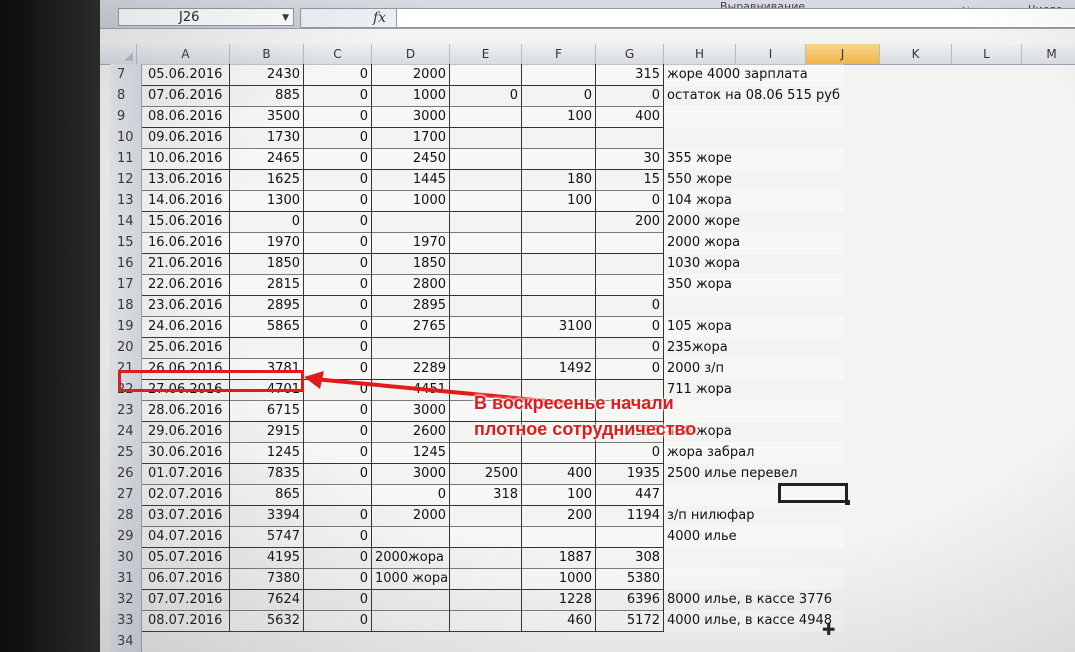  Describe the element at coordinates (754, 558) in the screenshot. I see `cell-h30` at that location.